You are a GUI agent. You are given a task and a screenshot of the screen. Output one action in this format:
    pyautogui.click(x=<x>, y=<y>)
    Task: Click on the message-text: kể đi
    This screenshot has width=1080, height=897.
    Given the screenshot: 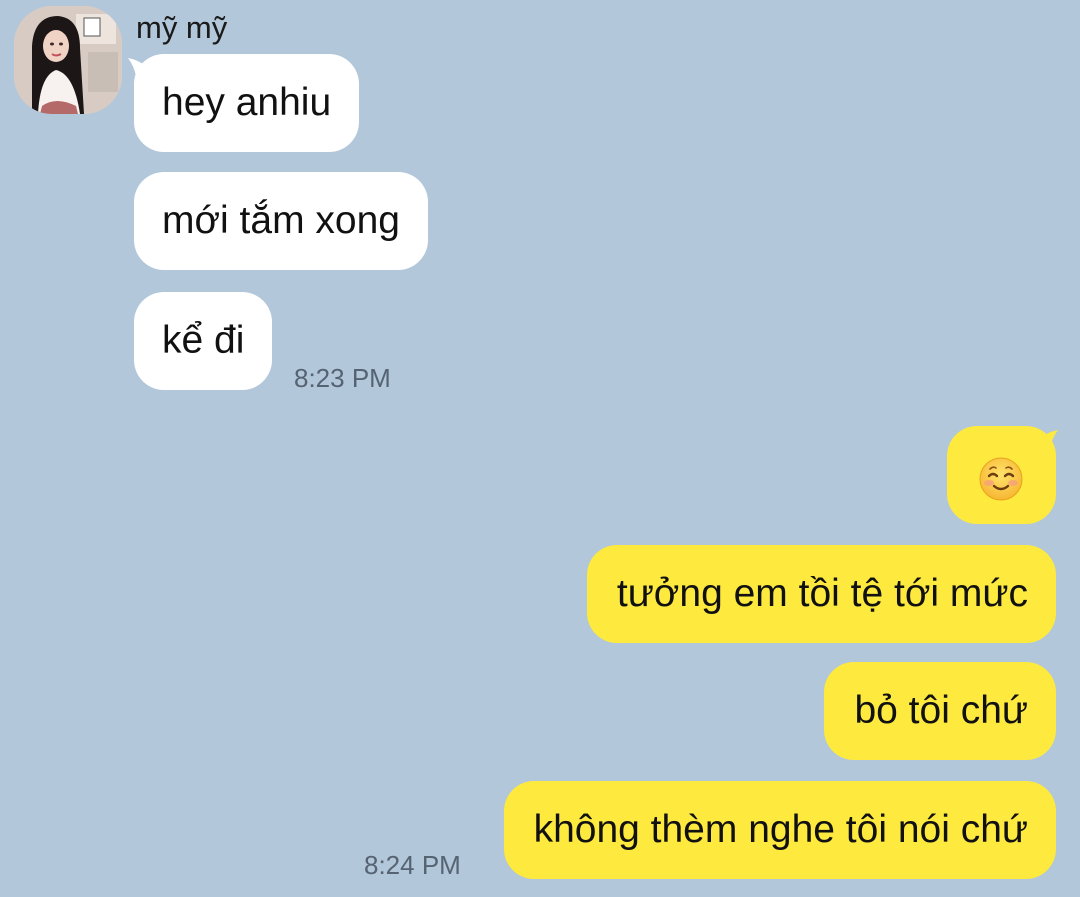 What is the action you would take?
    pyautogui.click(x=203, y=340)
    